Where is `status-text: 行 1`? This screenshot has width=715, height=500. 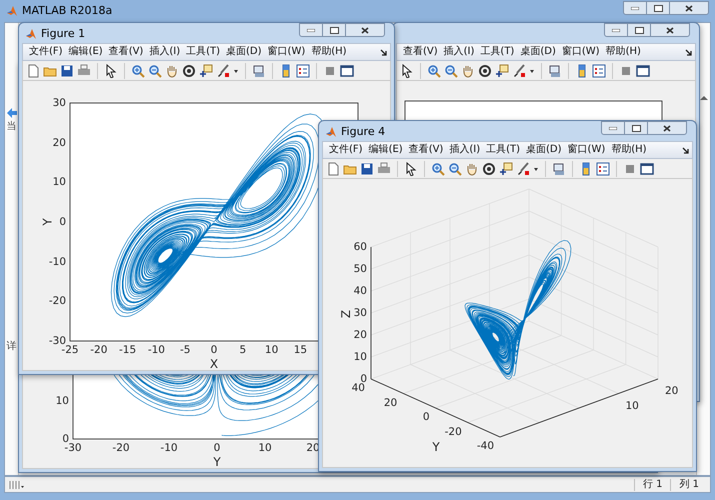
status-text: 行 1 is located at coordinates (652, 484).